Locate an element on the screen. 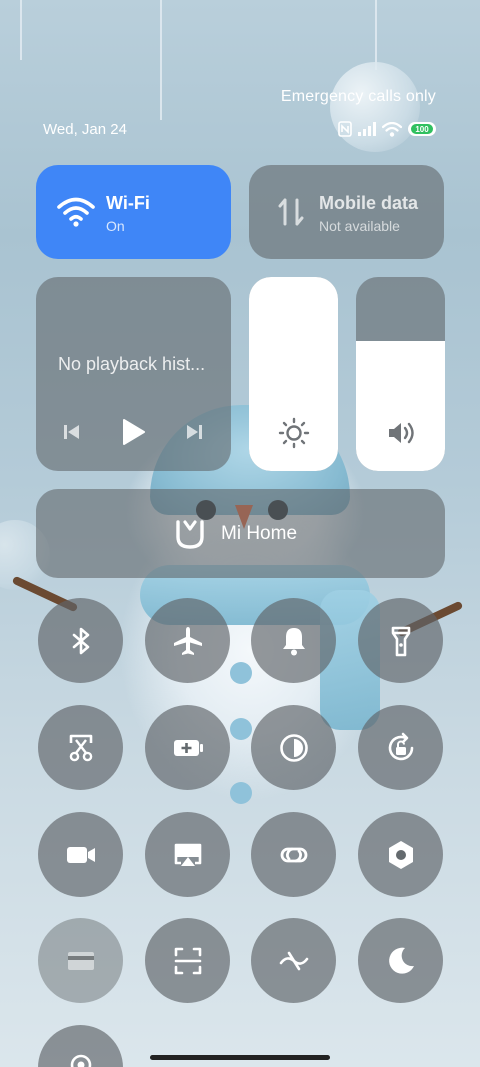 The width and height of the screenshot is (480, 1067). wave-off-icon is located at coordinates (293, 960).